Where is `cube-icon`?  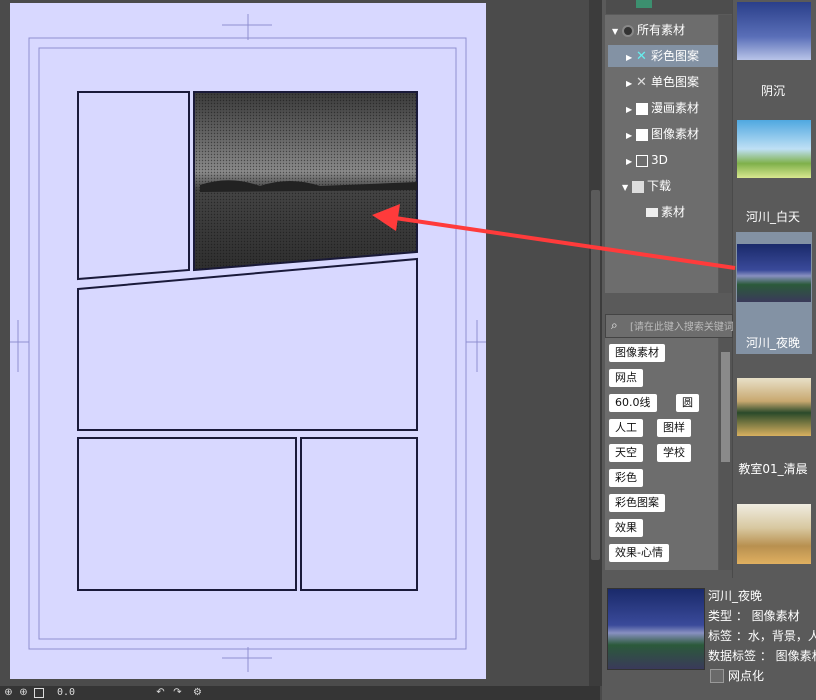
cube-icon is located at coordinates (642, 160).